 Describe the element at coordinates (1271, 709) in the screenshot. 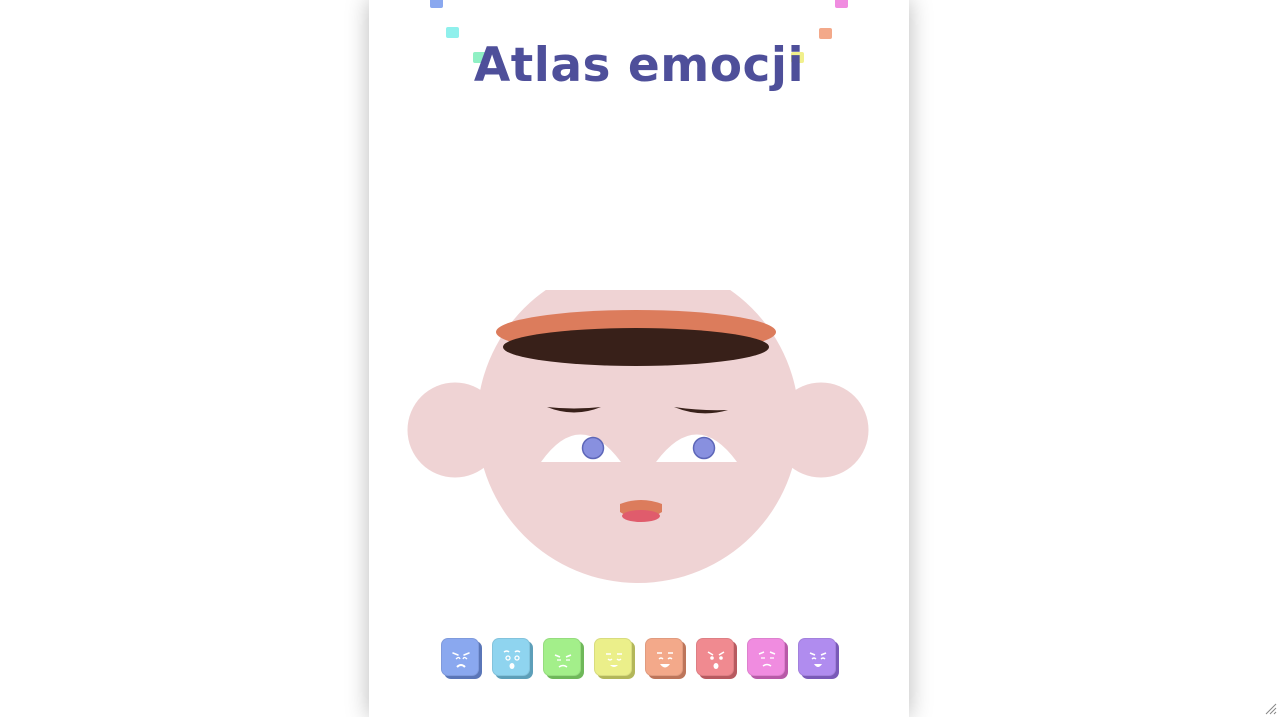

I see `resize-grip-icon` at that location.